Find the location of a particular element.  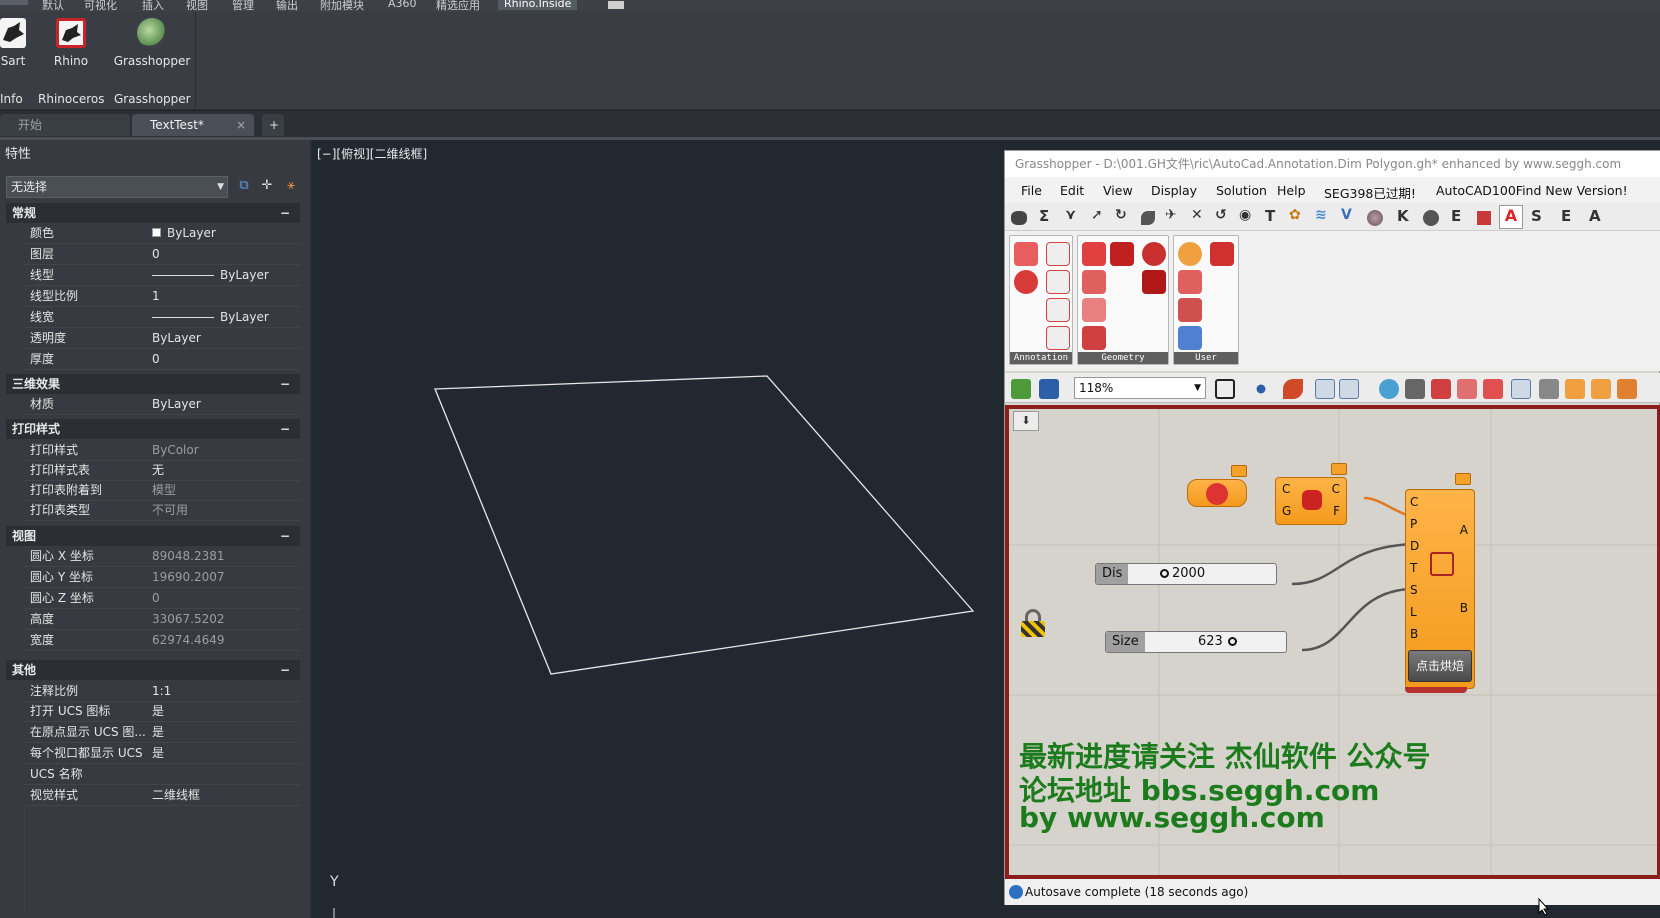

prop-row: 打开 UCS 图标 是 is located at coordinates (162, 711).